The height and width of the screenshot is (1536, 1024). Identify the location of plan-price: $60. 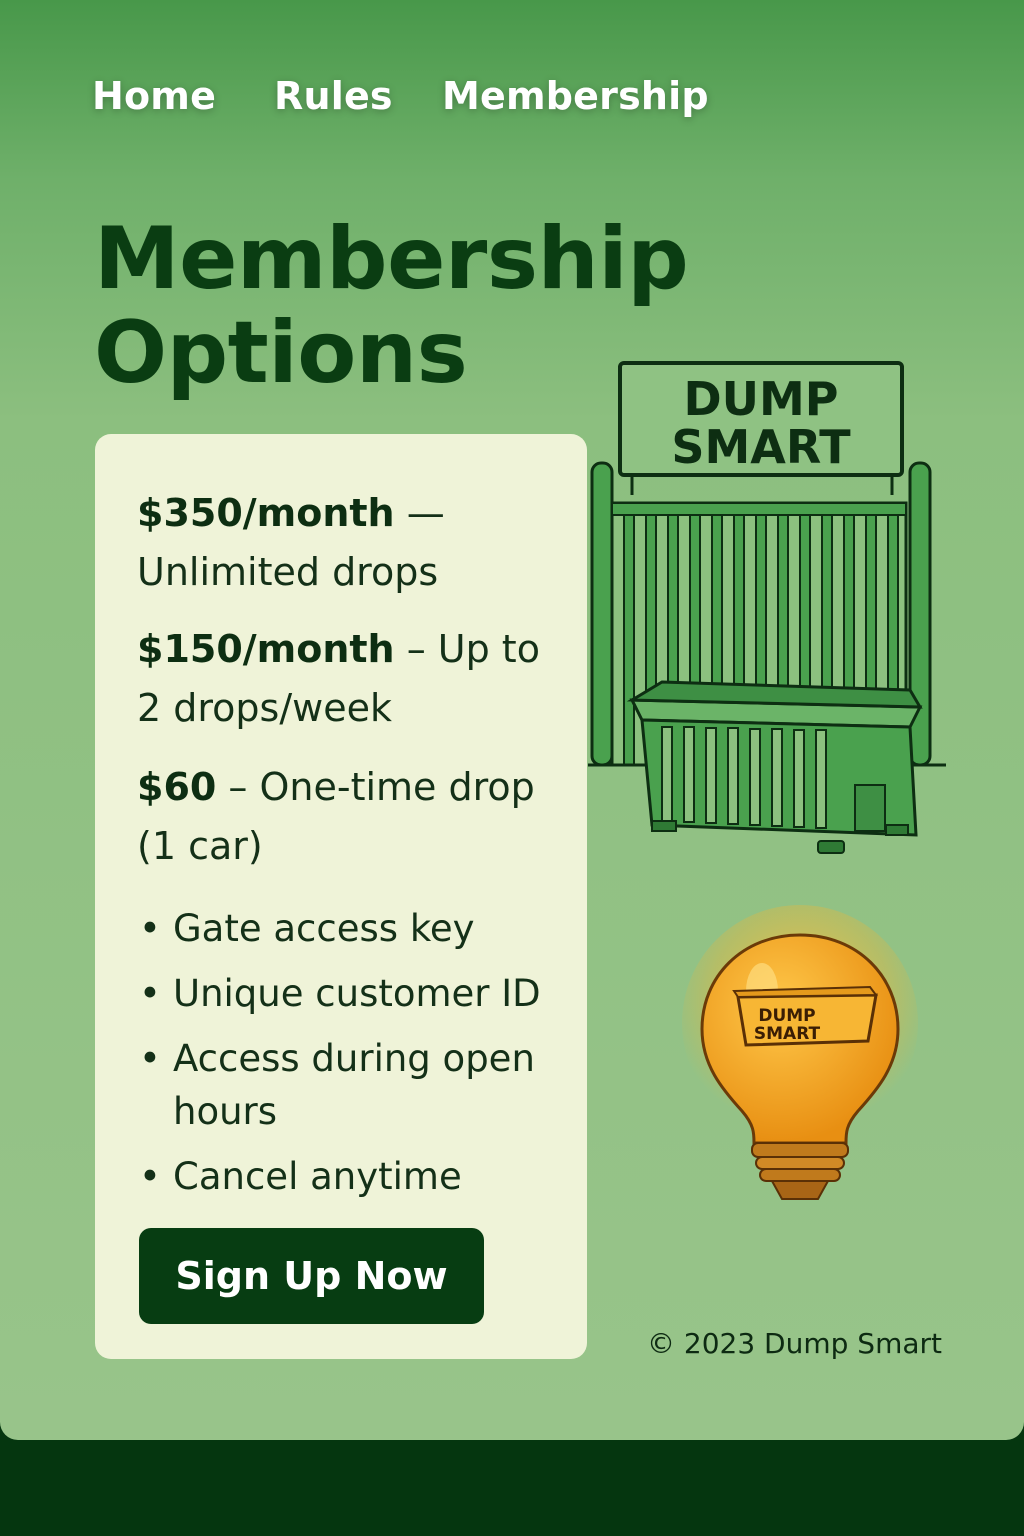
(177, 787).